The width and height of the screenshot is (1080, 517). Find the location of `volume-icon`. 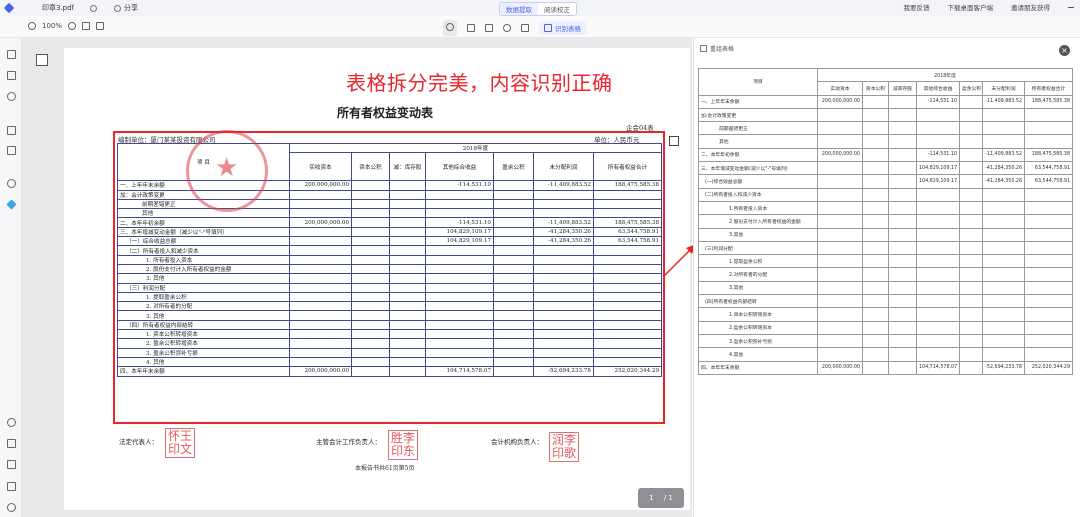

volume-icon is located at coordinates (11, 486).